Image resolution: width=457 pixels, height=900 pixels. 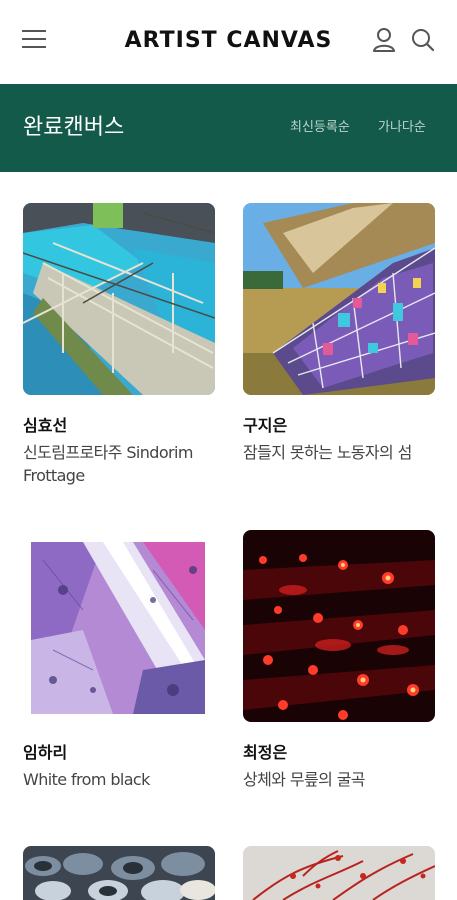 What do you see at coordinates (339, 873) in the screenshot?
I see `artwork-thumbnail-red-branches` at bounding box center [339, 873].